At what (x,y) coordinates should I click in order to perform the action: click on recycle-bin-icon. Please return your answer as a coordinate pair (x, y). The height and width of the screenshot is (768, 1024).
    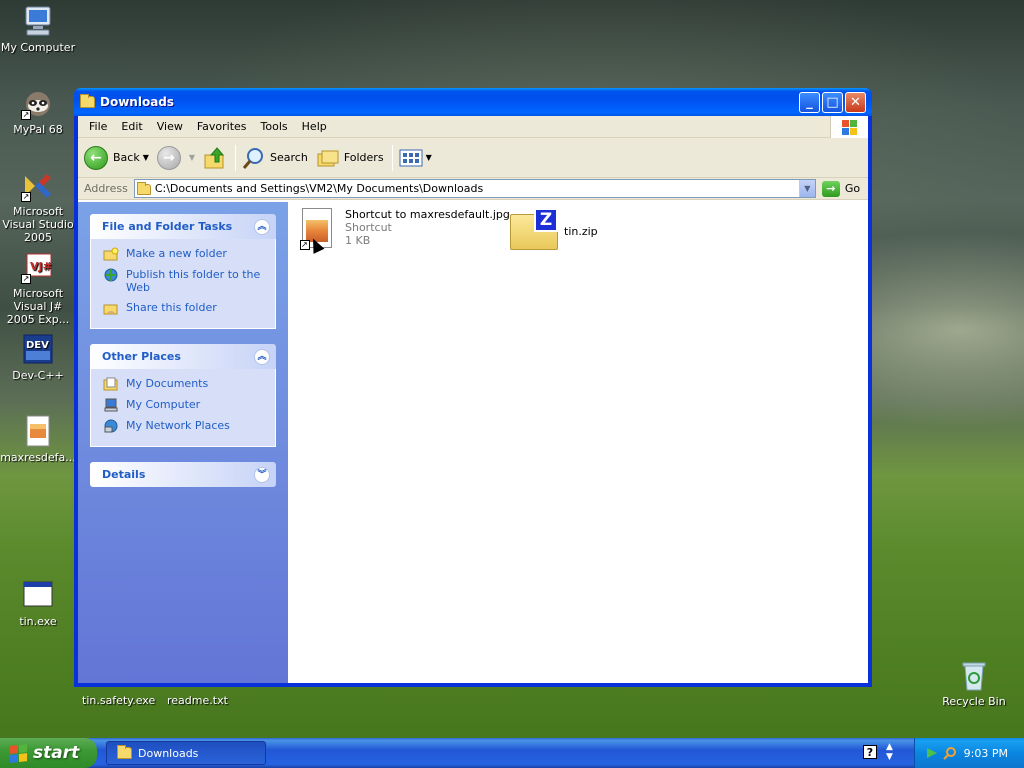
    Looking at the image, I should click on (974, 675).